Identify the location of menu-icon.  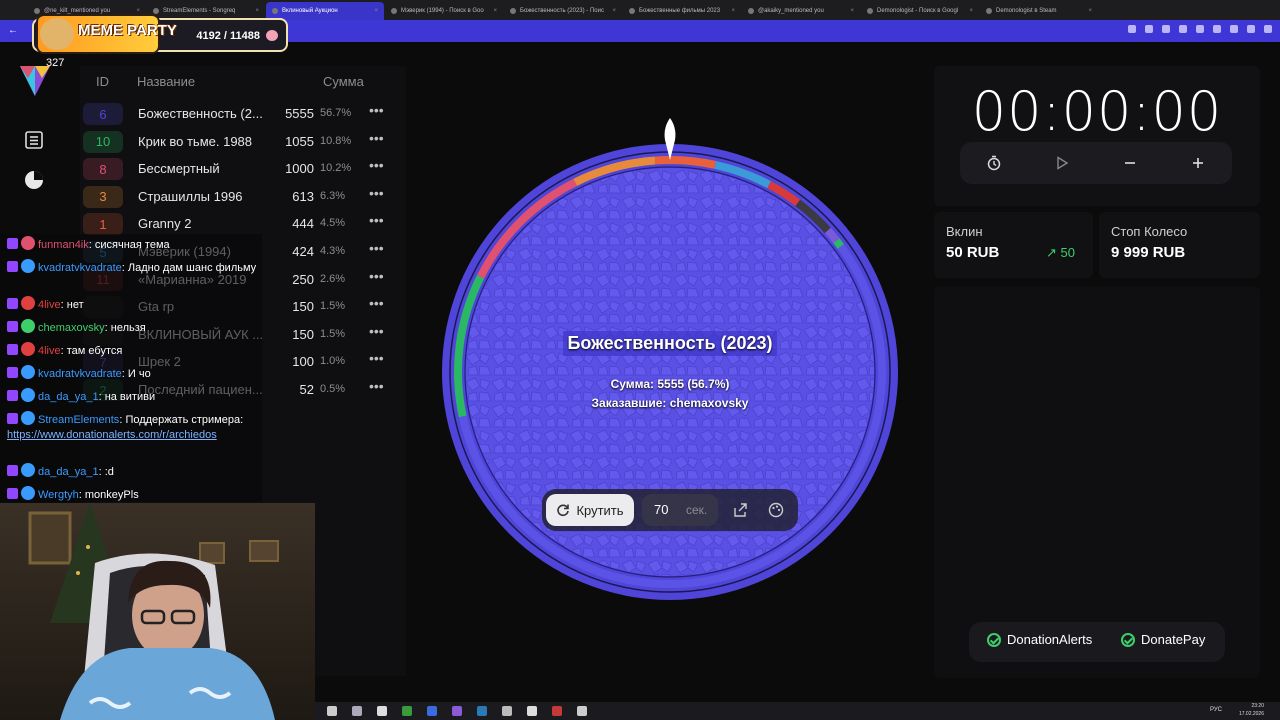
(1268, 29).